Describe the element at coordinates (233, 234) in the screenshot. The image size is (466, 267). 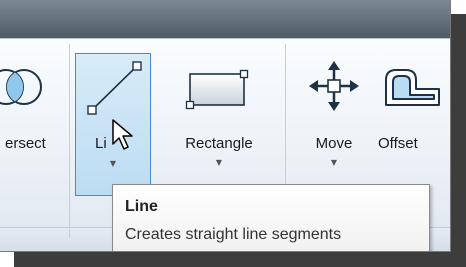
I see `tooltip-description: Creates straight line segments` at that location.